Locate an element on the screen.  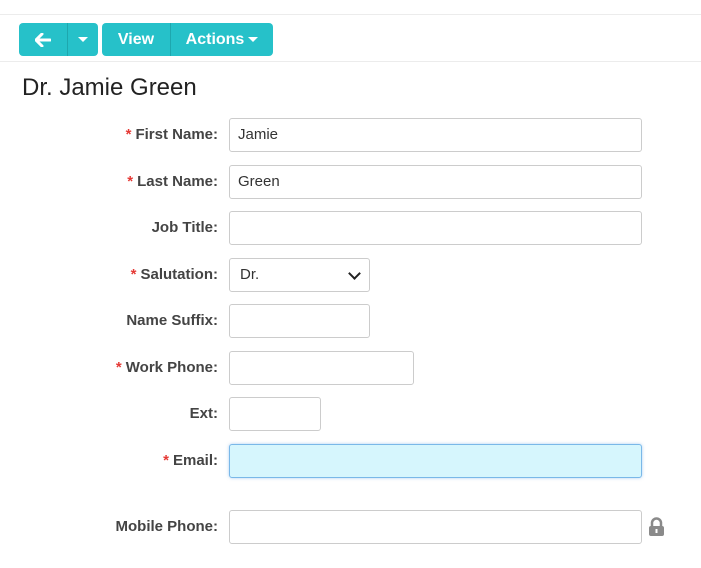
last-name-input: Green is located at coordinates (435, 182).